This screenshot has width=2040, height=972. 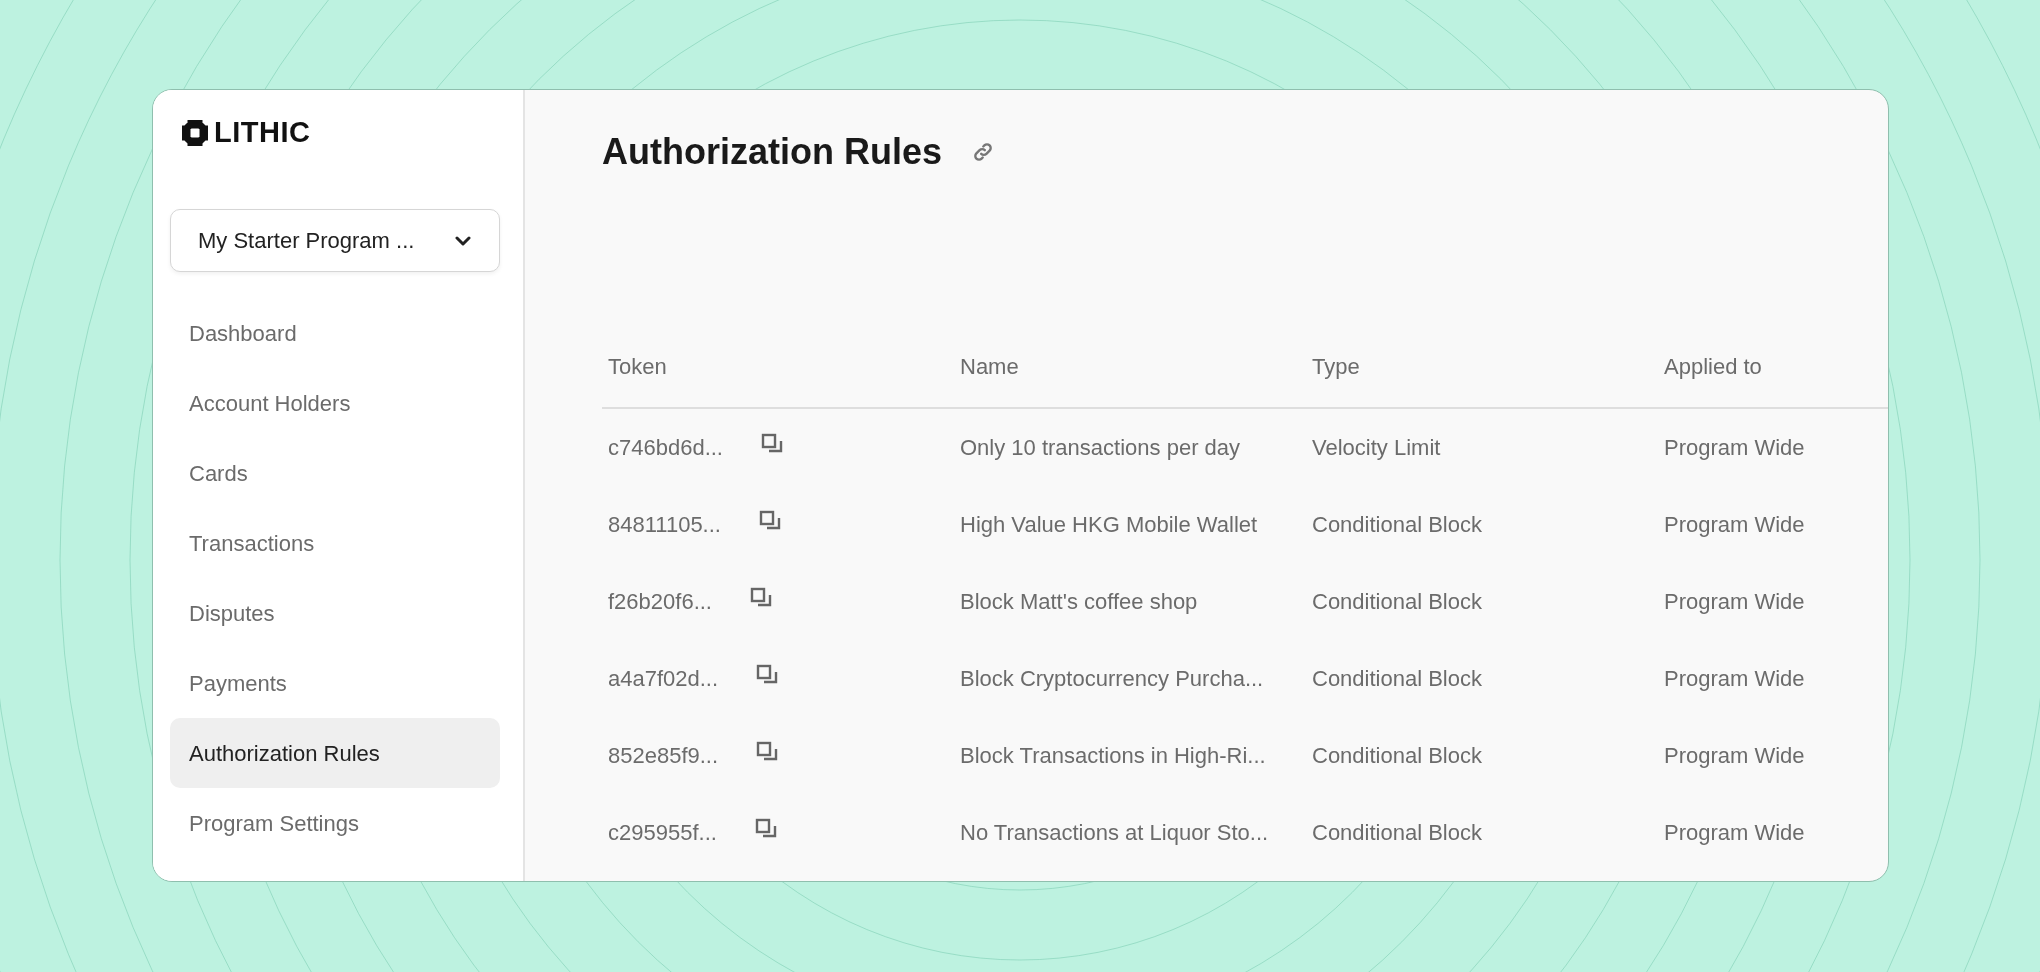 What do you see at coordinates (637, 366) in the screenshot?
I see `column-header: Token` at bounding box center [637, 366].